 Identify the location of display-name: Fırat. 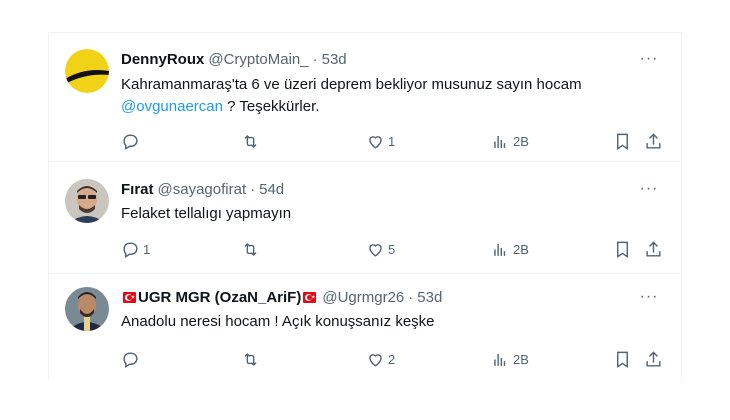
(137, 189).